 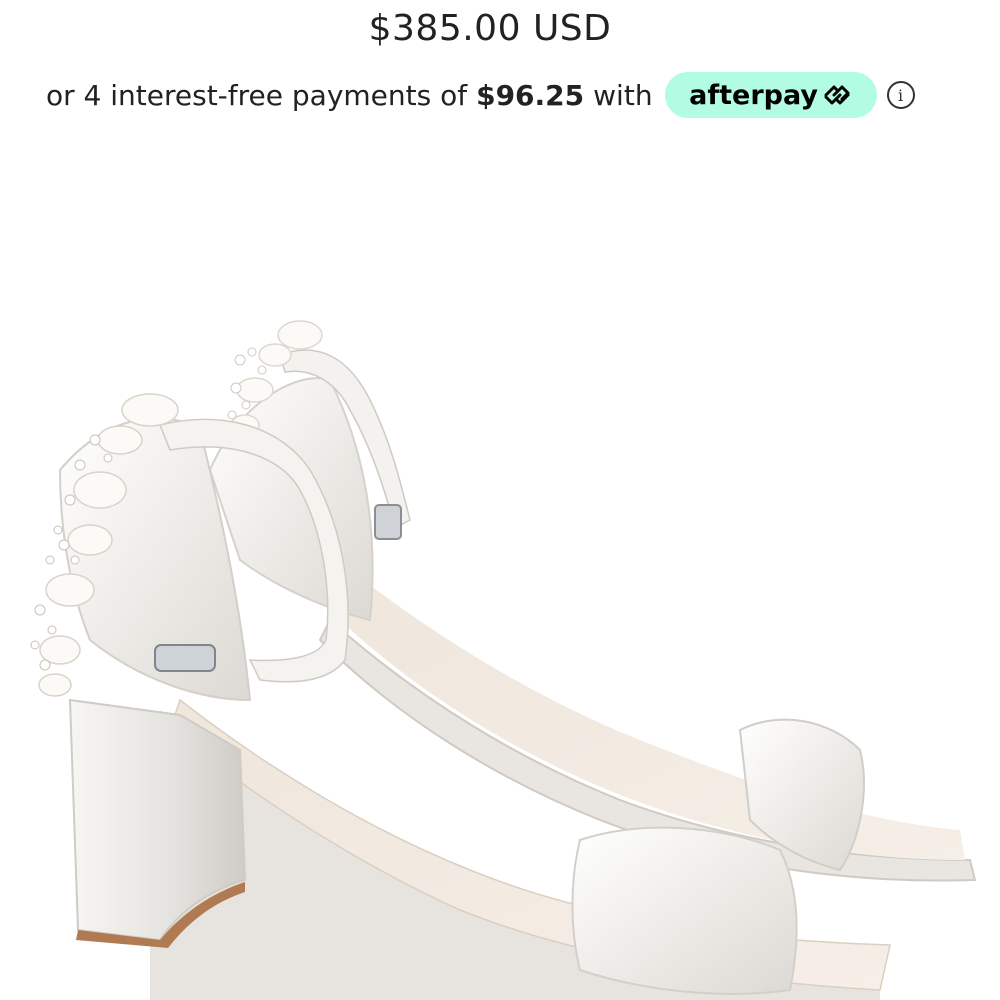 What do you see at coordinates (490, 28) in the screenshot?
I see `product-price: $385.00 USD` at bounding box center [490, 28].